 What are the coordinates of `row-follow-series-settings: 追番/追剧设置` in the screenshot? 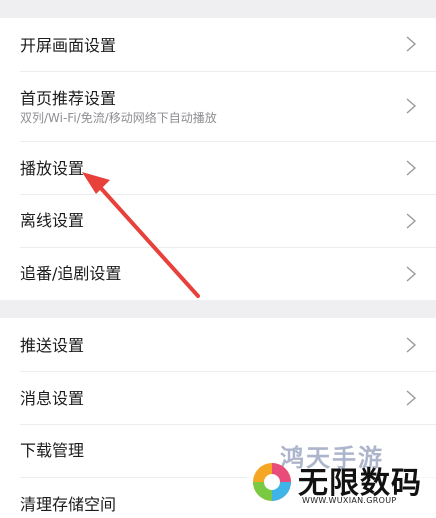 It's located at (218, 274).